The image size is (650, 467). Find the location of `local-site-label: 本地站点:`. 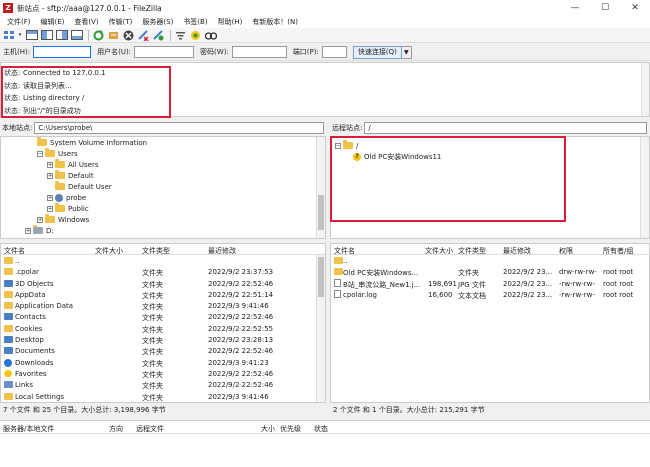

local-site-label: 本地站点: is located at coordinates (17, 128).